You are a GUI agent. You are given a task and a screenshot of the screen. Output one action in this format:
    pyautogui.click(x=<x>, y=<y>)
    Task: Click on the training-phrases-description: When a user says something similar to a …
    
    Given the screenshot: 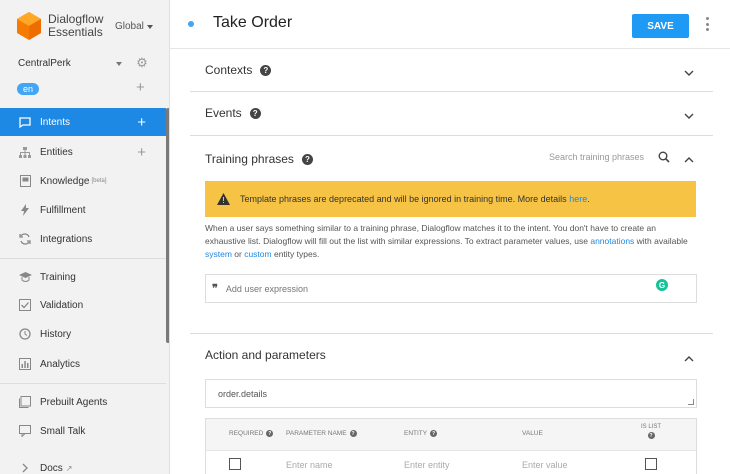 What is the action you would take?
    pyautogui.click(x=446, y=241)
    